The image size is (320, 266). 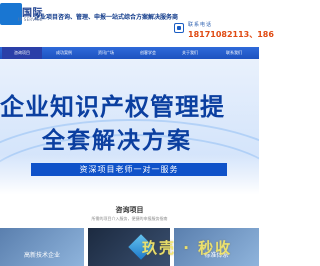 I want to click on banner-headline: 企业知识产权管理提, so click(x=112, y=107).